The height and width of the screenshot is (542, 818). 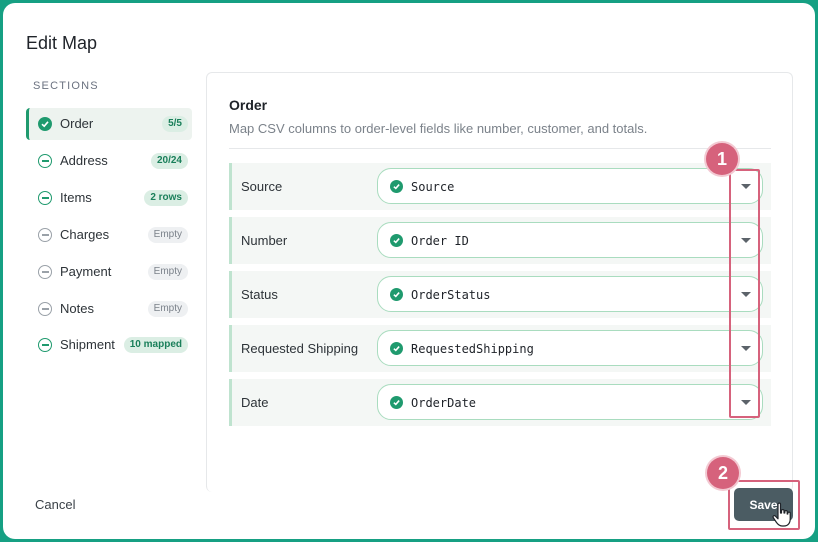 What do you see at coordinates (444, 403) in the screenshot?
I see `select-value: OrderDate` at bounding box center [444, 403].